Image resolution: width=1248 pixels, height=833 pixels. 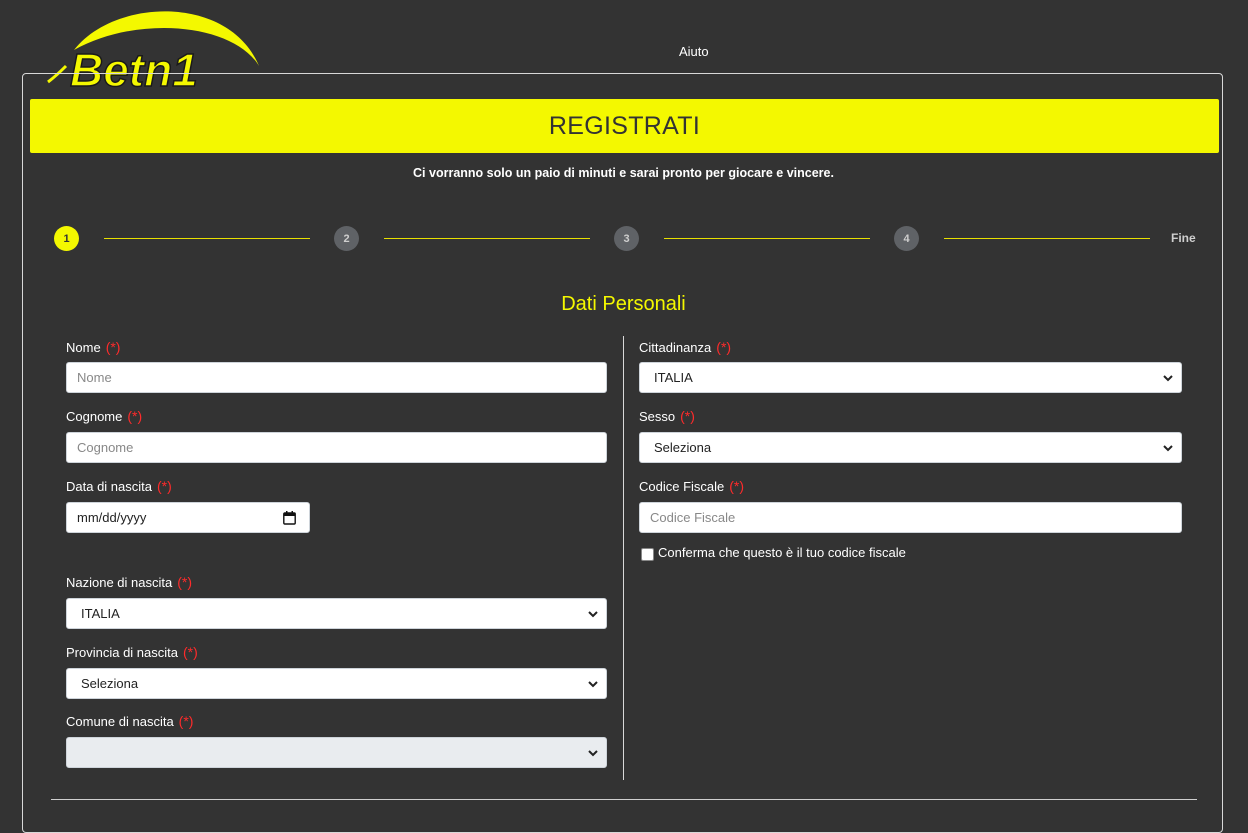 What do you see at coordinates (685, 347) in the screenshot?
I see `cittadinanza-label: Cittadinanza (*)` at bounding box center [685, 347].